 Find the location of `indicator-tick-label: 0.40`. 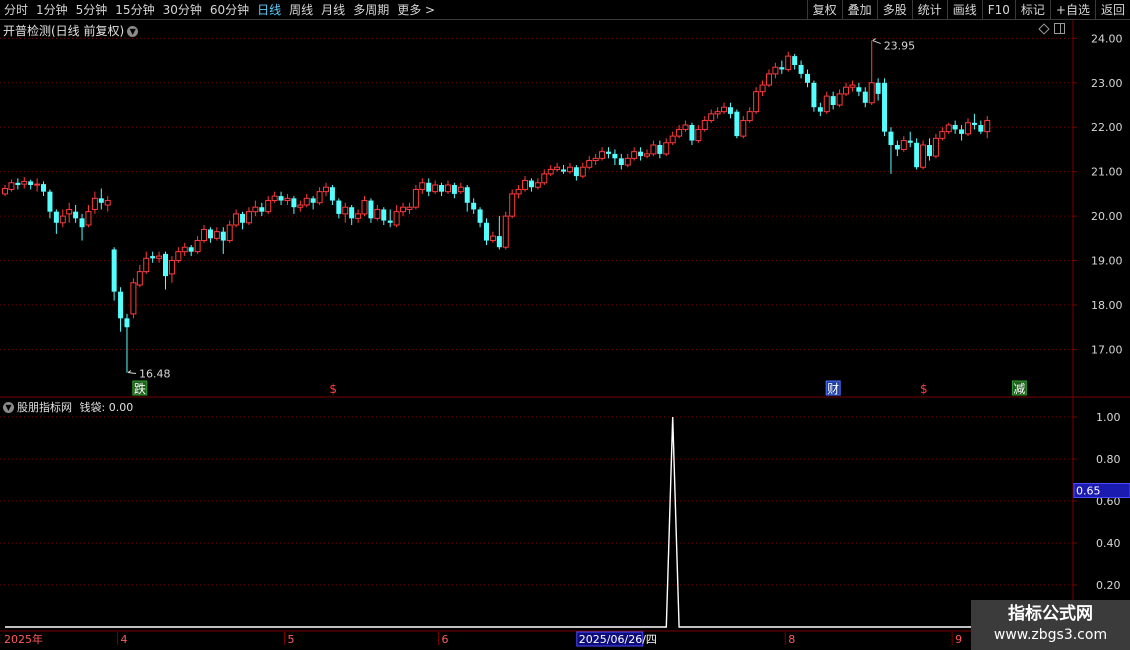

indicator-tick-label: 0.40 is located at coordinates (1108, 543).